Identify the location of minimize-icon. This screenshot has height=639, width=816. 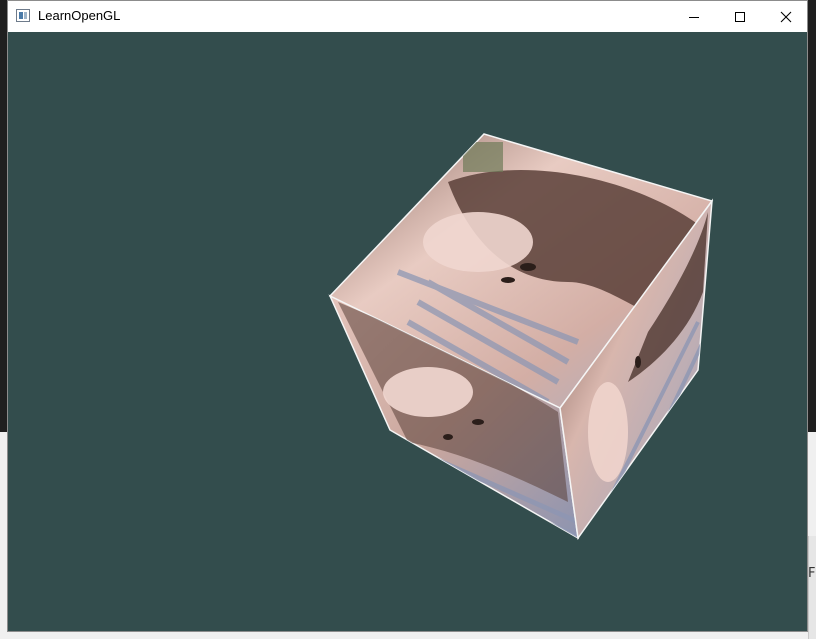
(694, 17).